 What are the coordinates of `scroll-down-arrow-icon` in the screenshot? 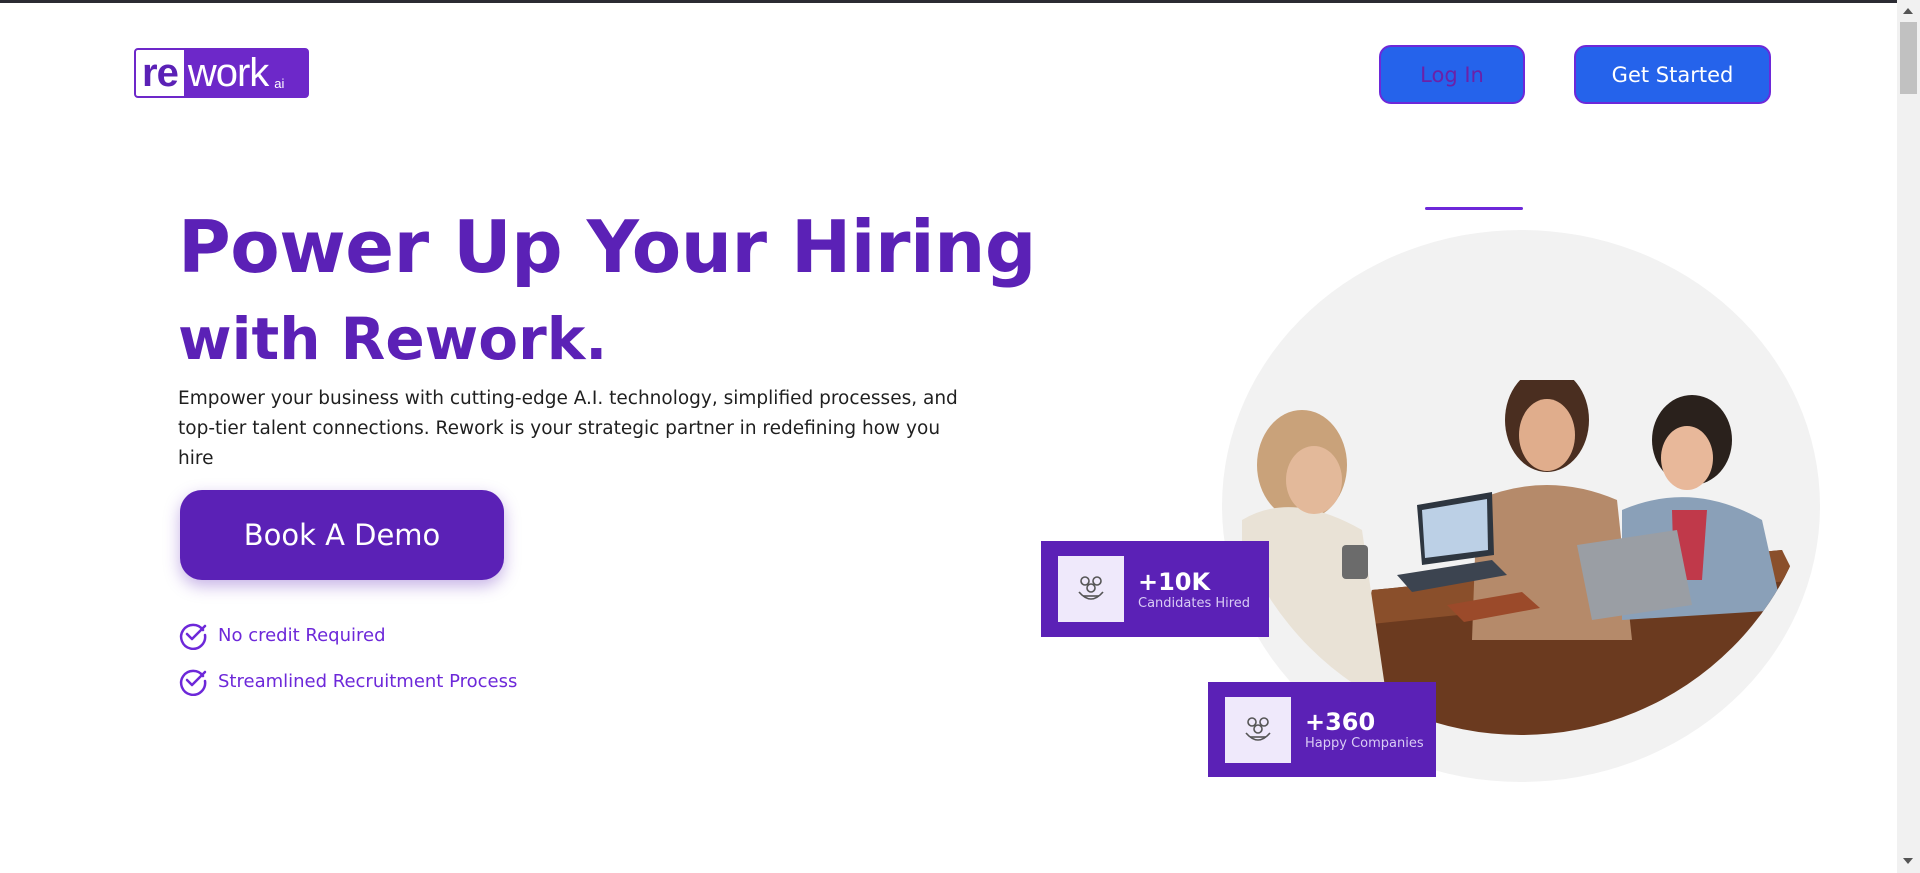 It's located at (1908, 861).